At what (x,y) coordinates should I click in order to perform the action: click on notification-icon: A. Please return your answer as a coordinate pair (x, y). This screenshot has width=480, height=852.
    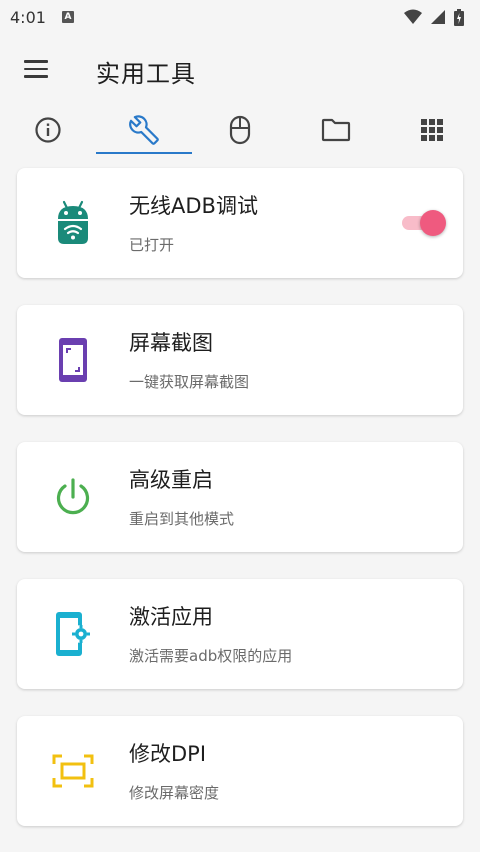
    Looking at the image, I should click on (67, 17).